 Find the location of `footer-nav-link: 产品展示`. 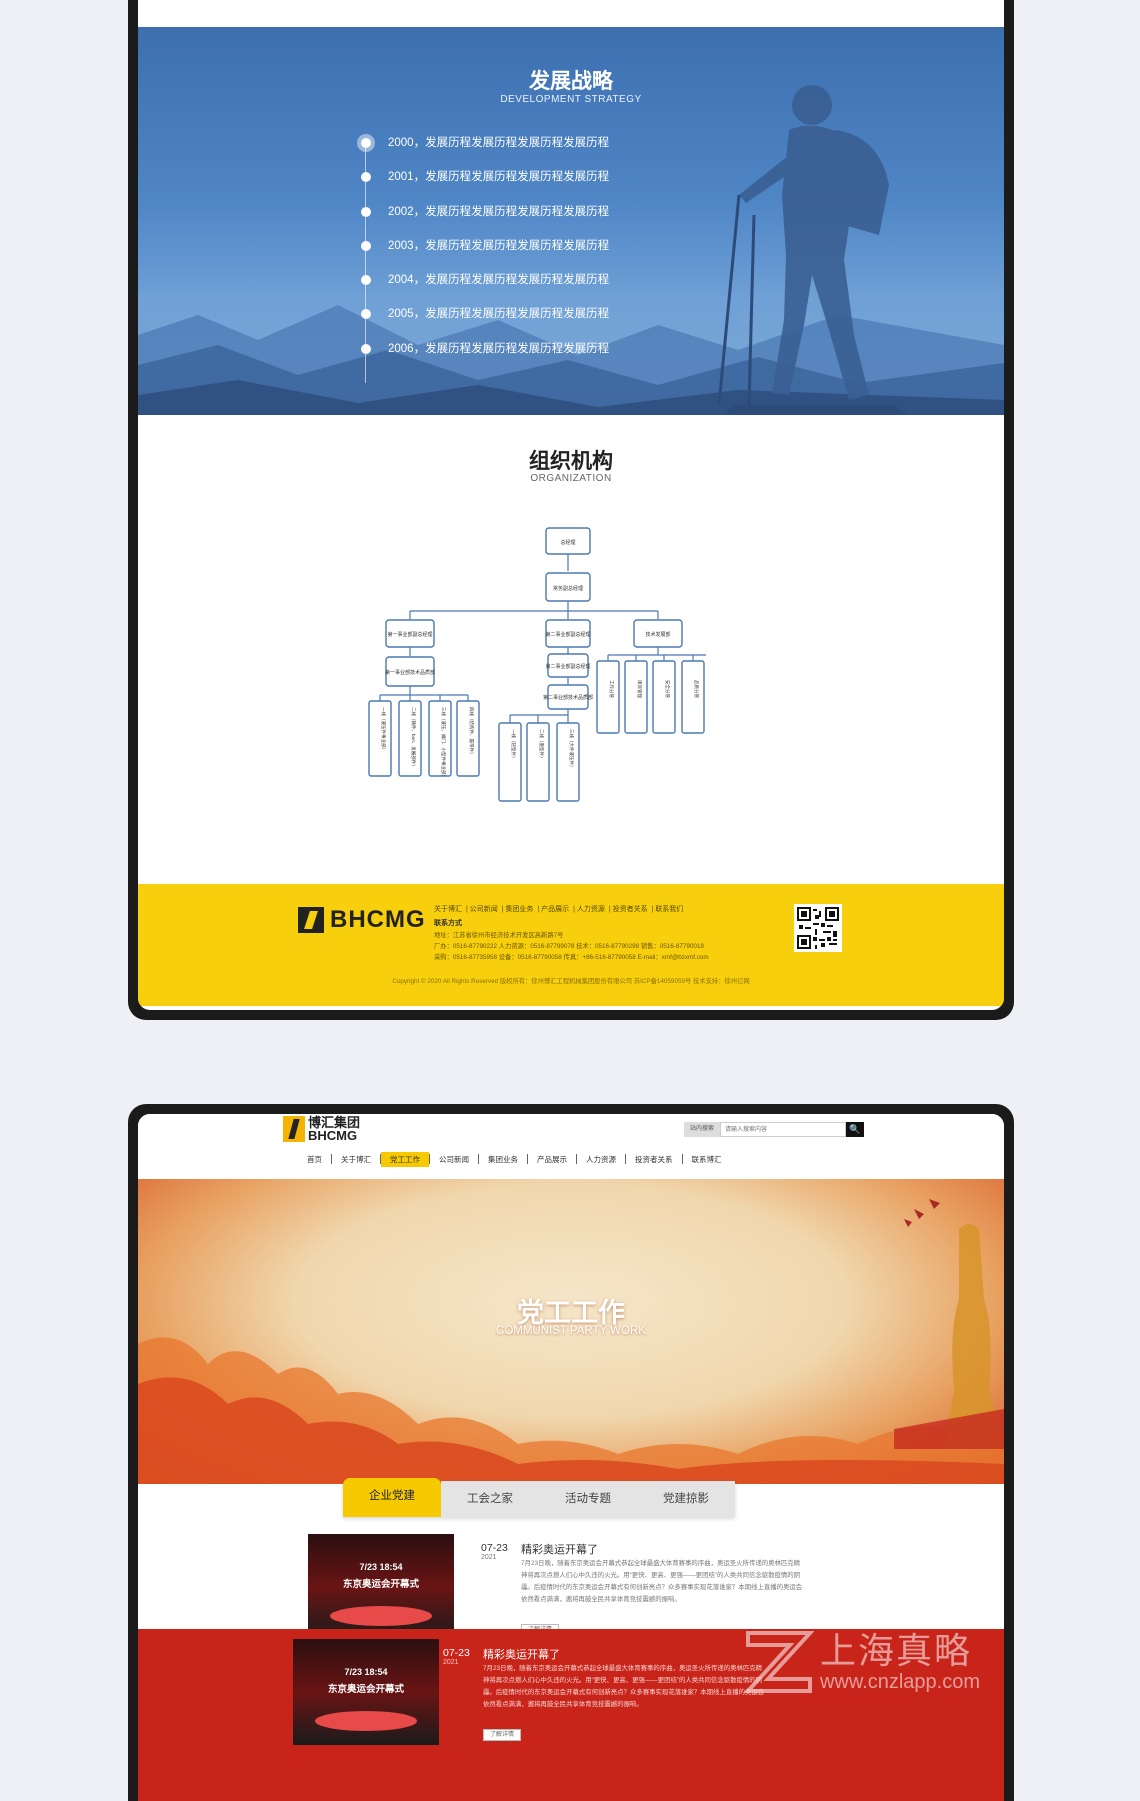

footer-nav-link: 产品展示 is located at coordinates (555, 909).